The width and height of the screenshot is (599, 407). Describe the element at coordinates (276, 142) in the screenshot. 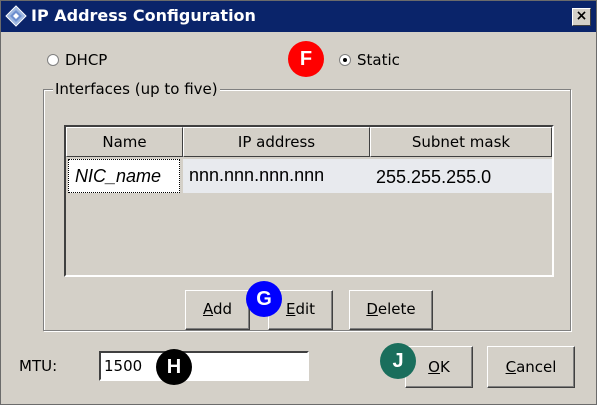

I see `column-header-ip-address: IP address` at that location.